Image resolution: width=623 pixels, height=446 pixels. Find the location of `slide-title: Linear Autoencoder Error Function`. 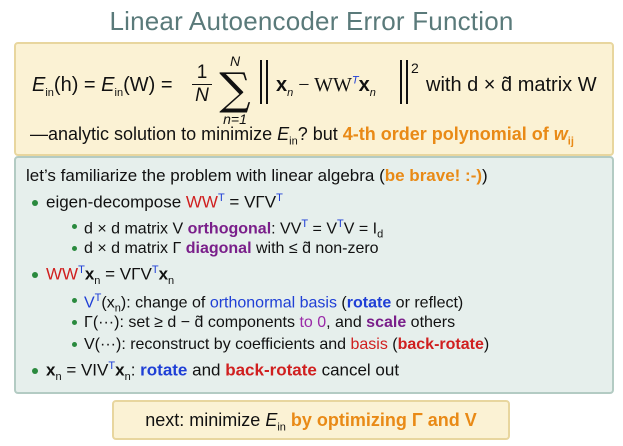

slide-title: Linear Autoencoder Error Function is located at coordinates (311, 21).